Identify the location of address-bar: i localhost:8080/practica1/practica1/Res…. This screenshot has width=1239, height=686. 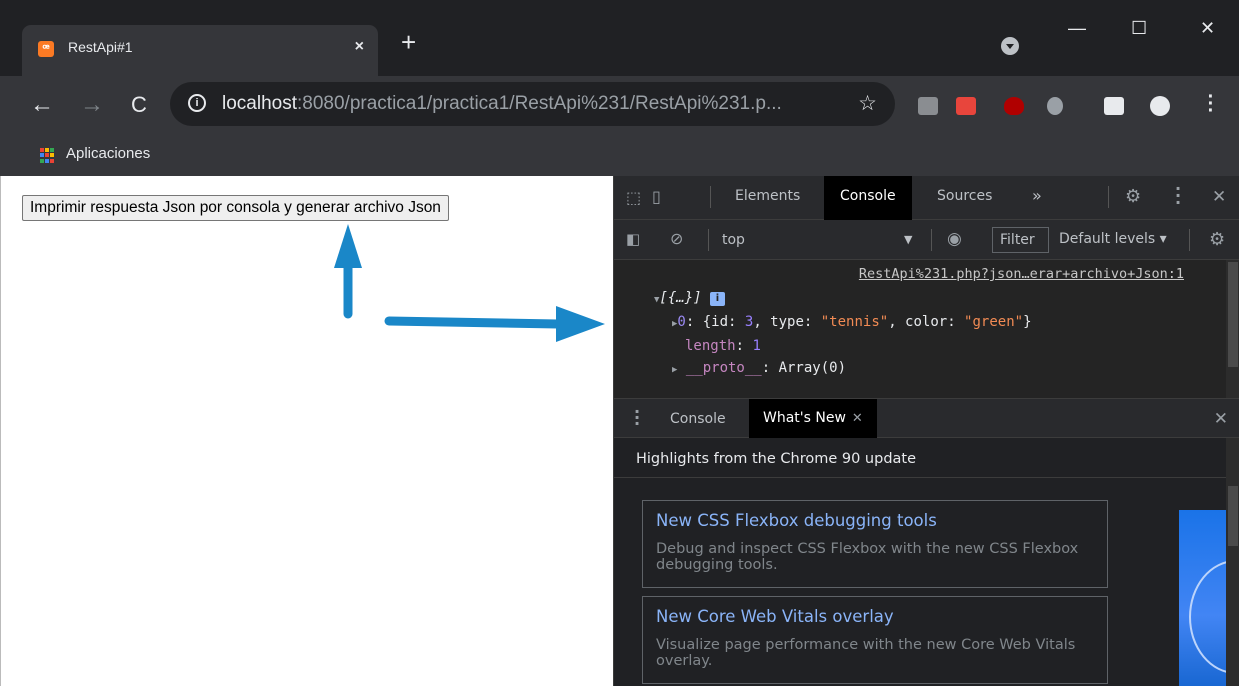
(532, 104).